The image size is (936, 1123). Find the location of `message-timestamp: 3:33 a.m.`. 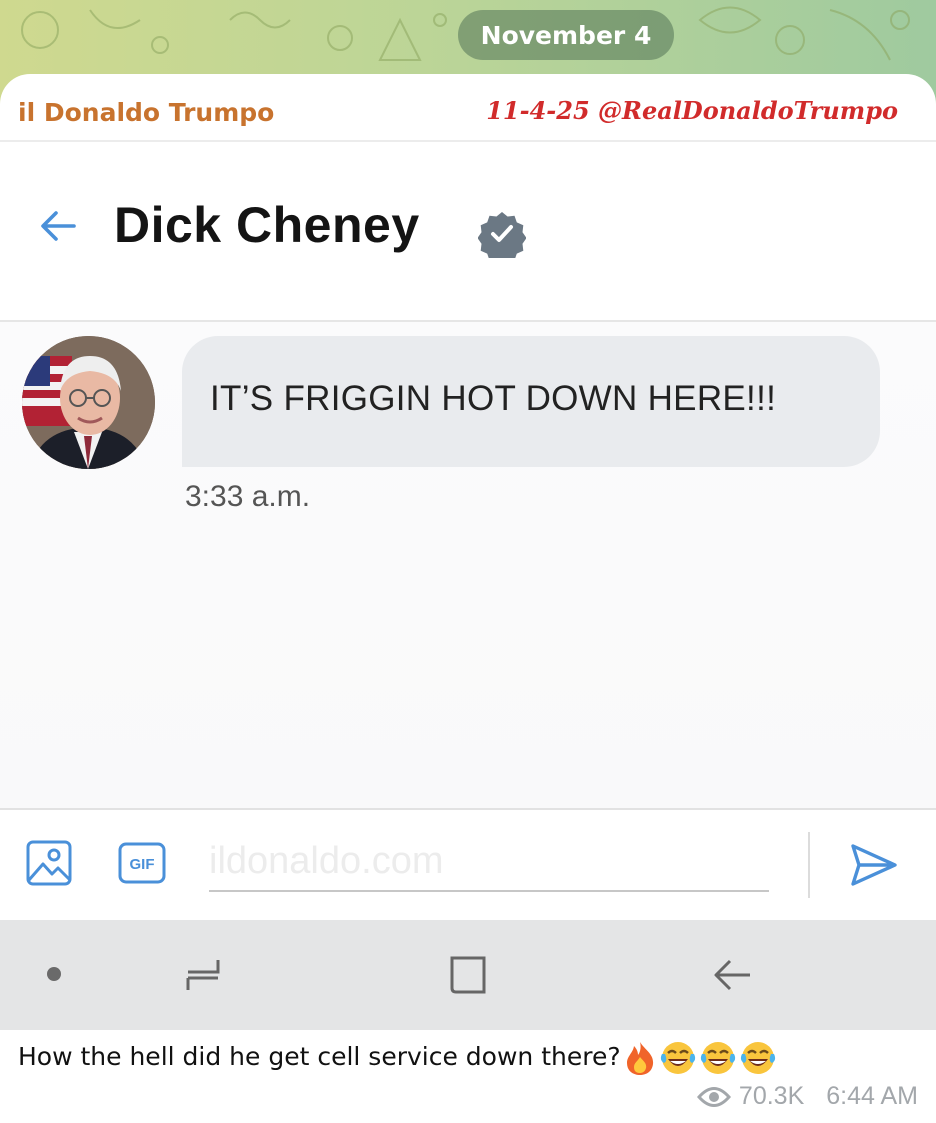

message-timestamp: 3:33 a.m. is located at coordinates (248, 496).